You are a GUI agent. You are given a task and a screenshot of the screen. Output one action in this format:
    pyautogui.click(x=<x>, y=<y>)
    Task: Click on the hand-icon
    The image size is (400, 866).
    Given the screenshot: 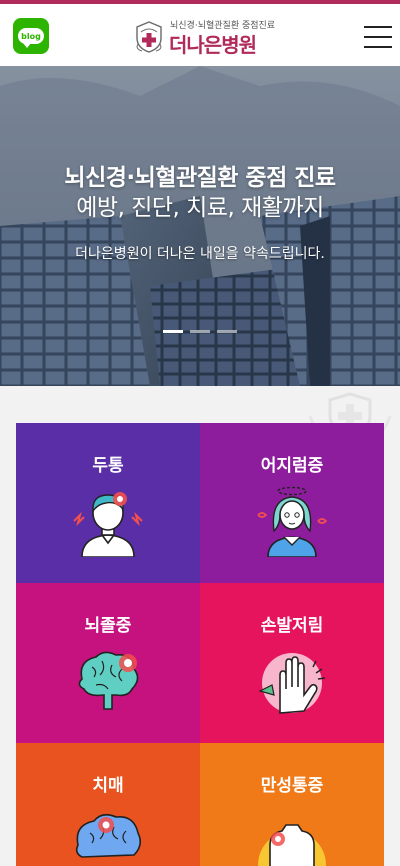 What is the action you would take?
    pyautogui.click(x=292, y=683)
    